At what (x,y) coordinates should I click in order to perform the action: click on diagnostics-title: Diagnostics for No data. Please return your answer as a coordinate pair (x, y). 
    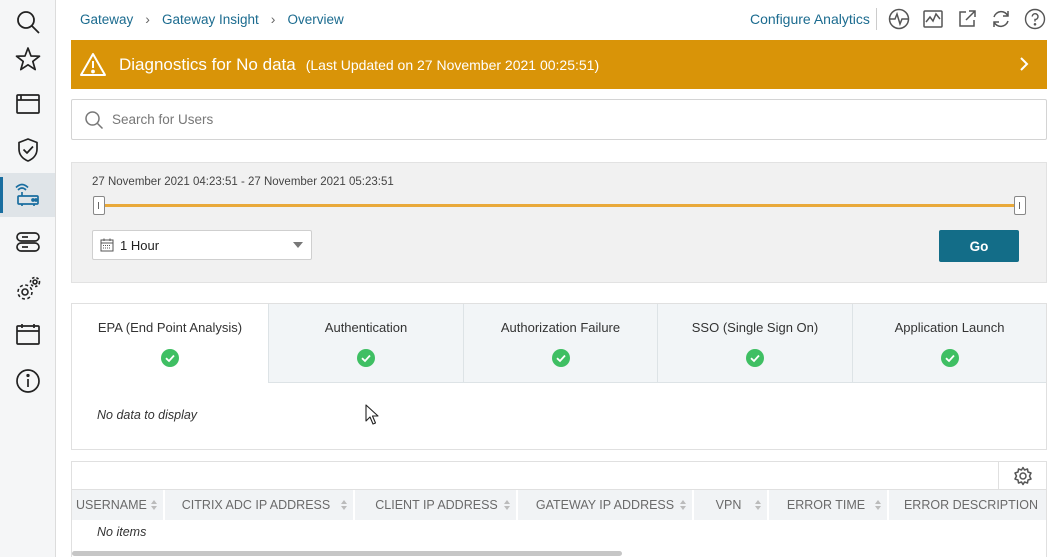
    Looking at the image, I should click on (207, 64).